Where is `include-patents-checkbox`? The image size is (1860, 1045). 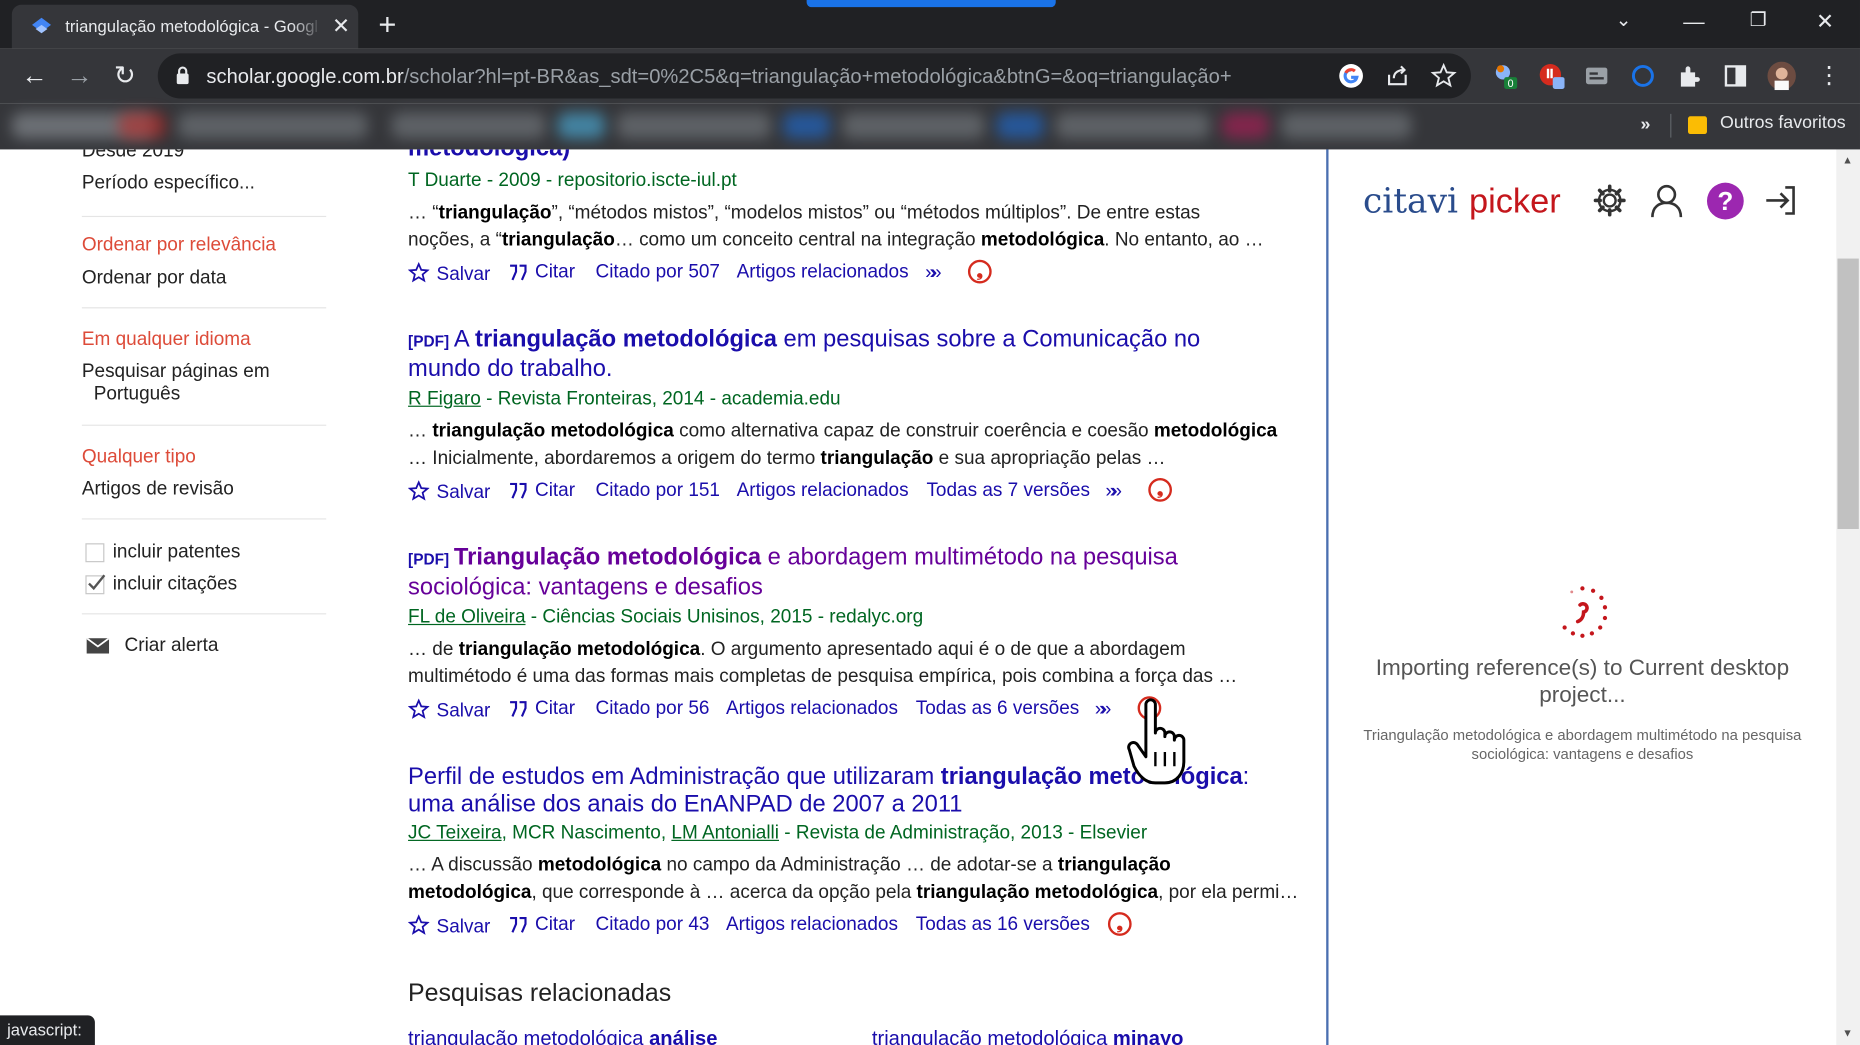
include-patents-checkbox is located at coordinates (95, 553).